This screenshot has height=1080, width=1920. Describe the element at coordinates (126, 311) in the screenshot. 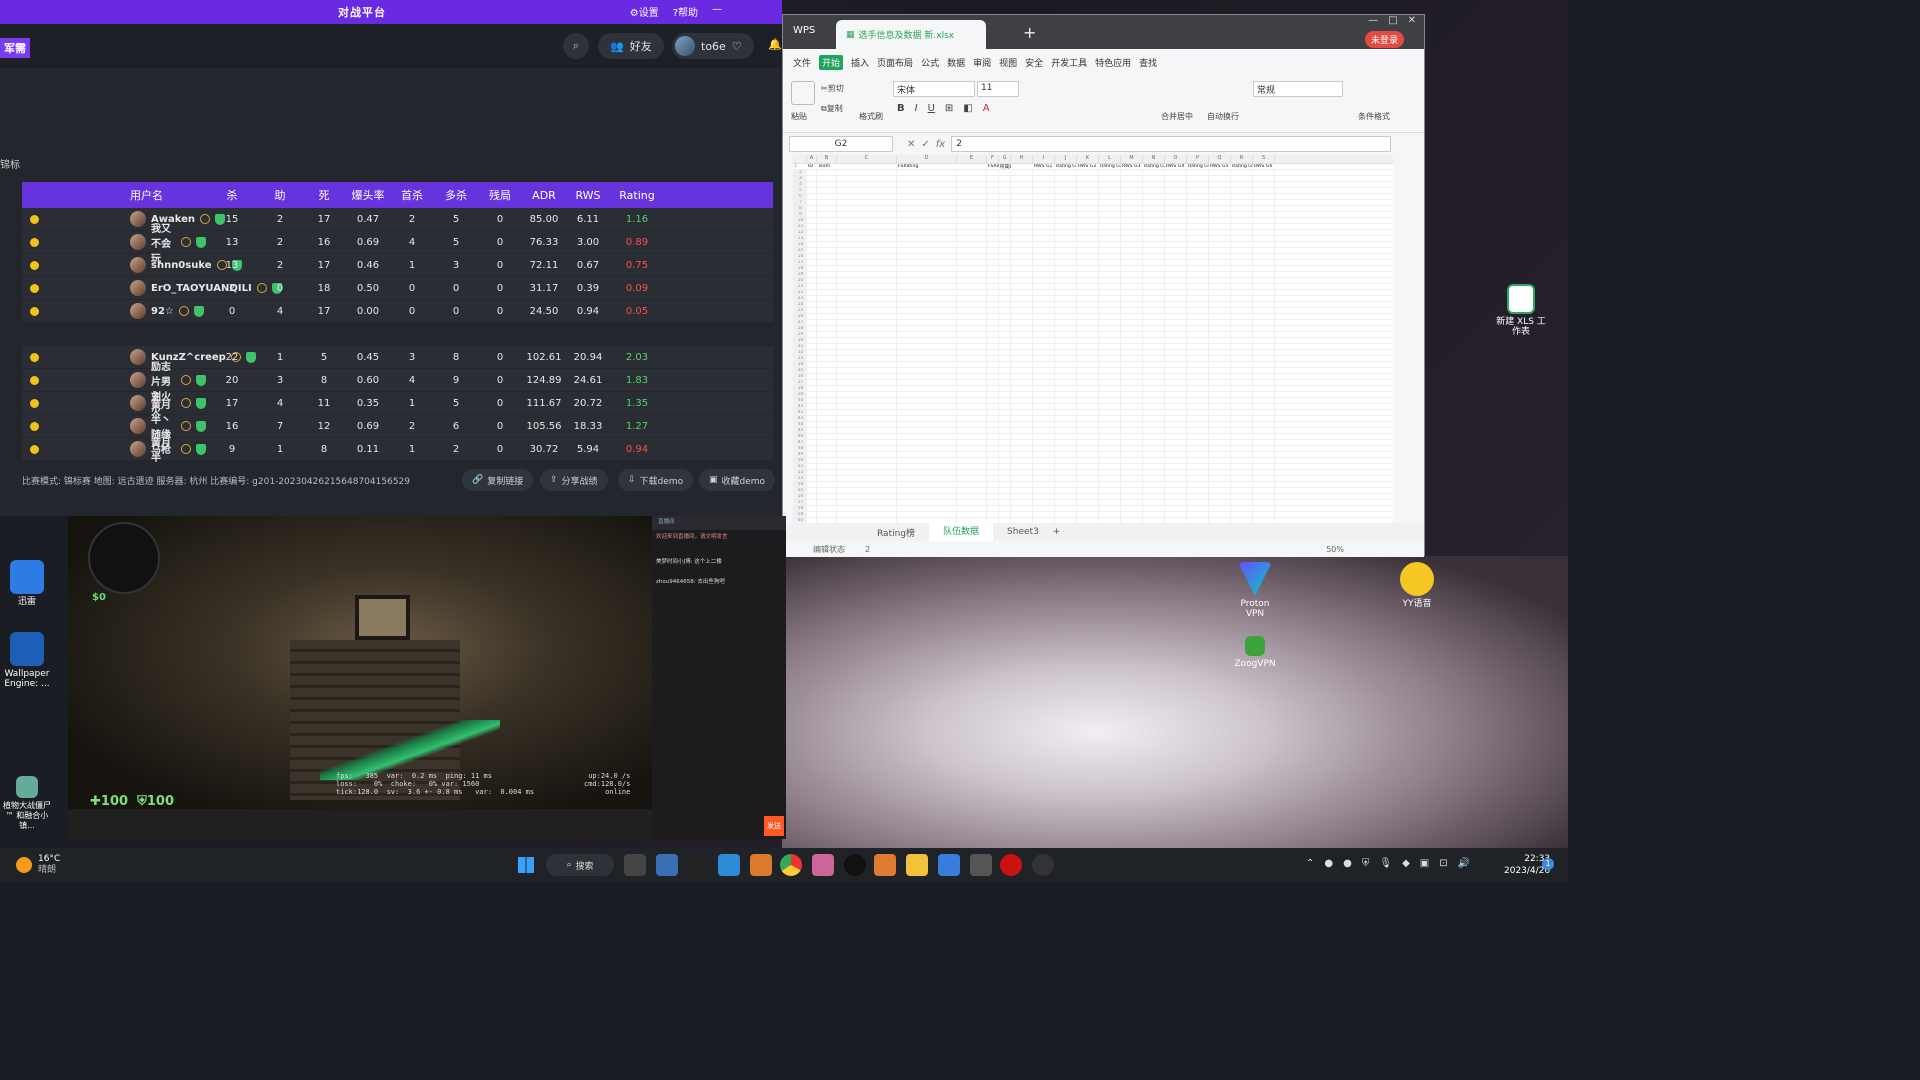

I see `player-name: 92☆` at that location.